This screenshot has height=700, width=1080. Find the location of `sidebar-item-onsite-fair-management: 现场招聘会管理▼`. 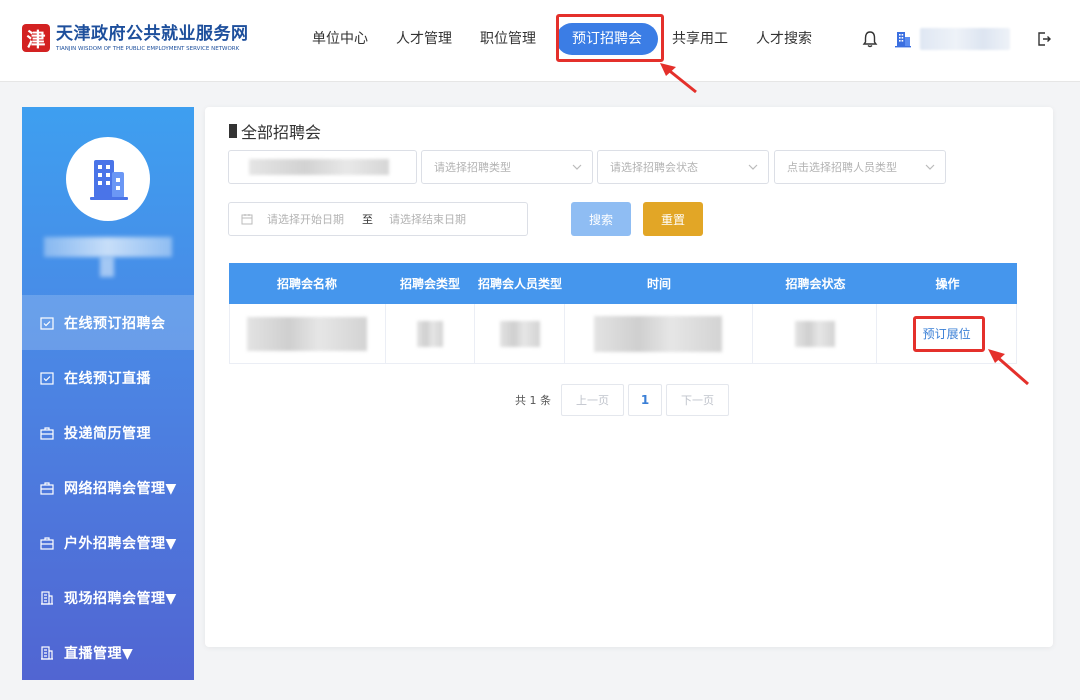

sidebar-item-onsite-fair-management: 现场招聘会管理▼ is located at coordinates (108, 597).